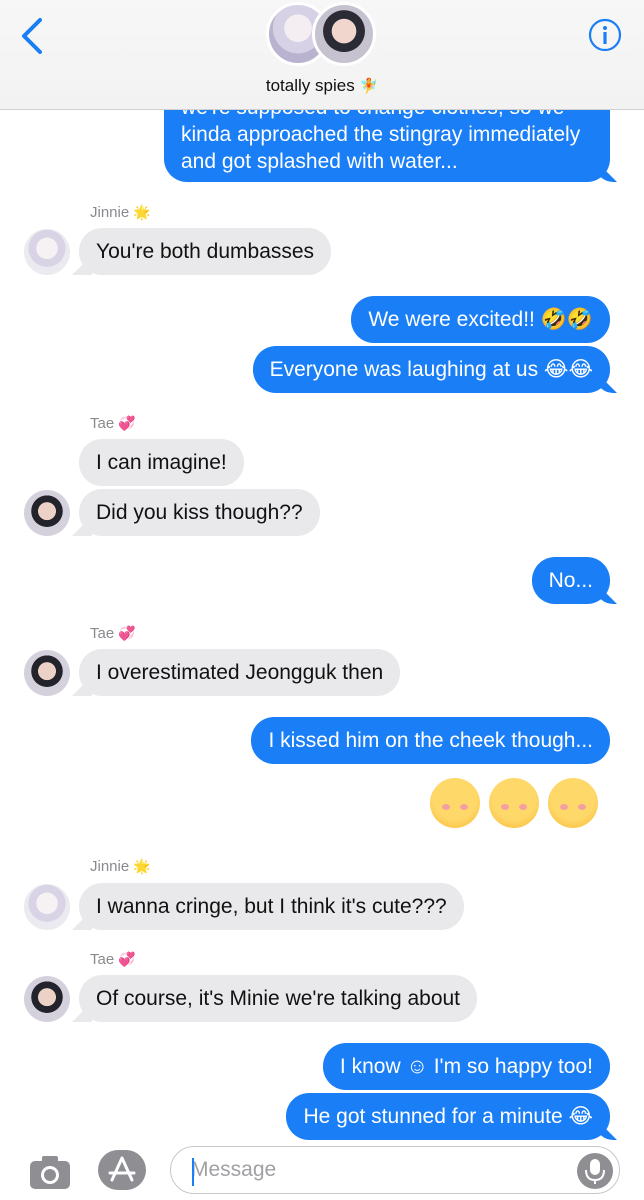  I want to click on message-bubble-incoming: Did you kiss though??, so click(199, 512).